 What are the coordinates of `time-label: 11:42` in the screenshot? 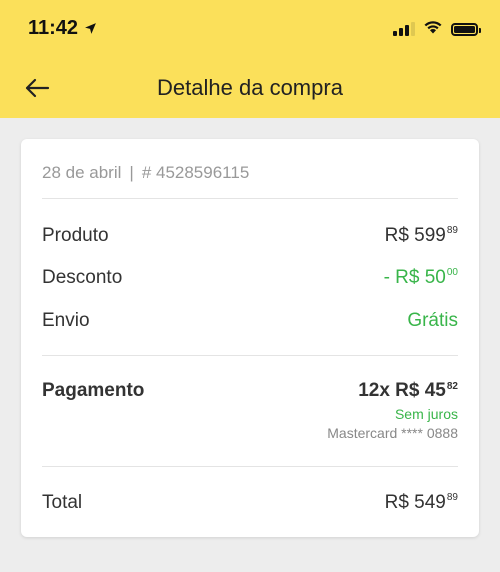 It's located at (53, 28).